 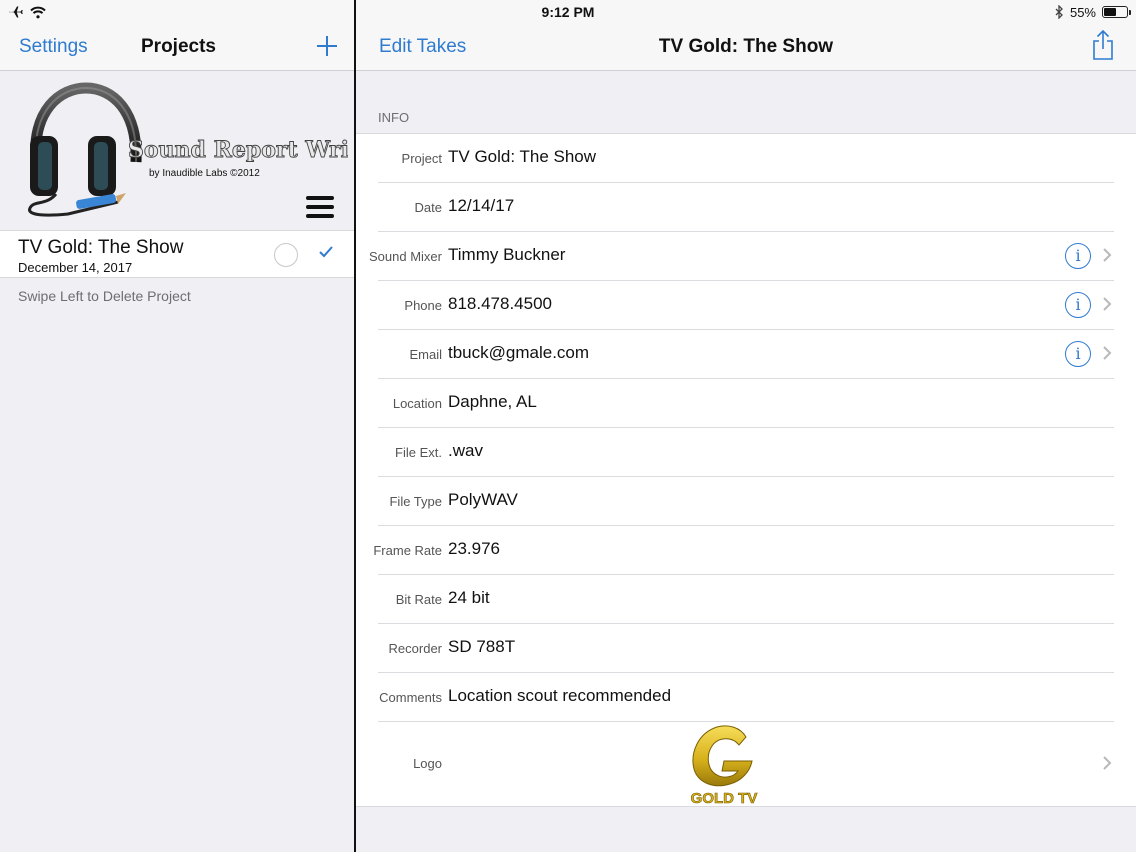 What do you see at coordinates (746, 501) in the screenshot?
I see `field-row-file-type: File Type PolyWAV` at bounding box center [746, 501].